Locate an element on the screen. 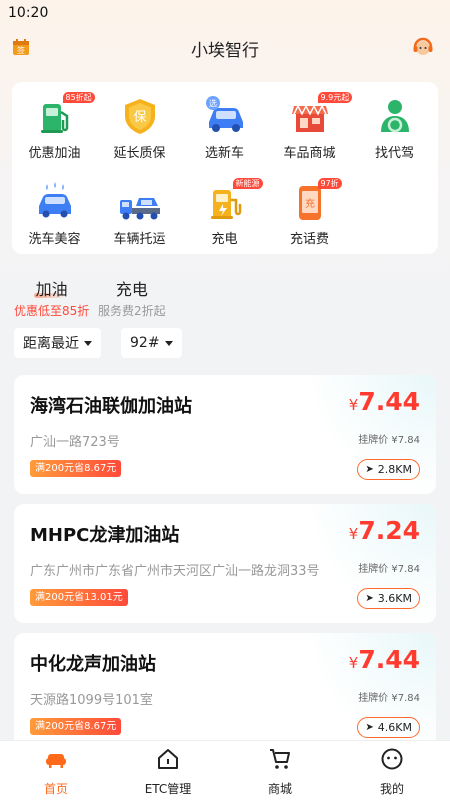  service-driver: 找代驾 is located at coordinates (394, 128).